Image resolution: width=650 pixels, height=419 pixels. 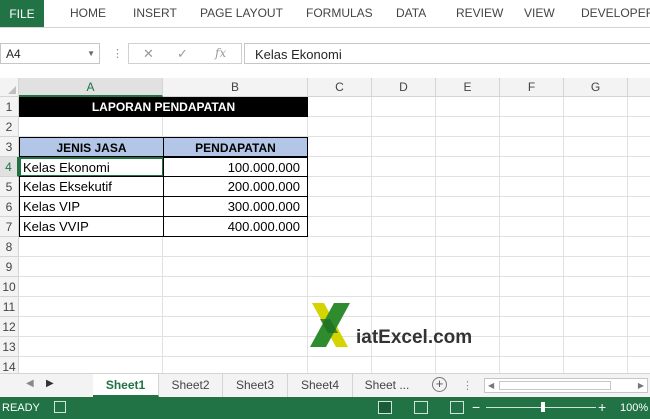 I want to click on cell-pendapatan: 400.000.000, so click(x=235, y=226).